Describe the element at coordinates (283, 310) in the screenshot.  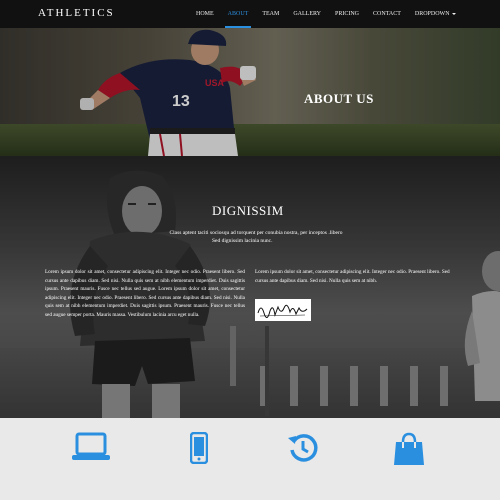
I see `signature-image` at that location.